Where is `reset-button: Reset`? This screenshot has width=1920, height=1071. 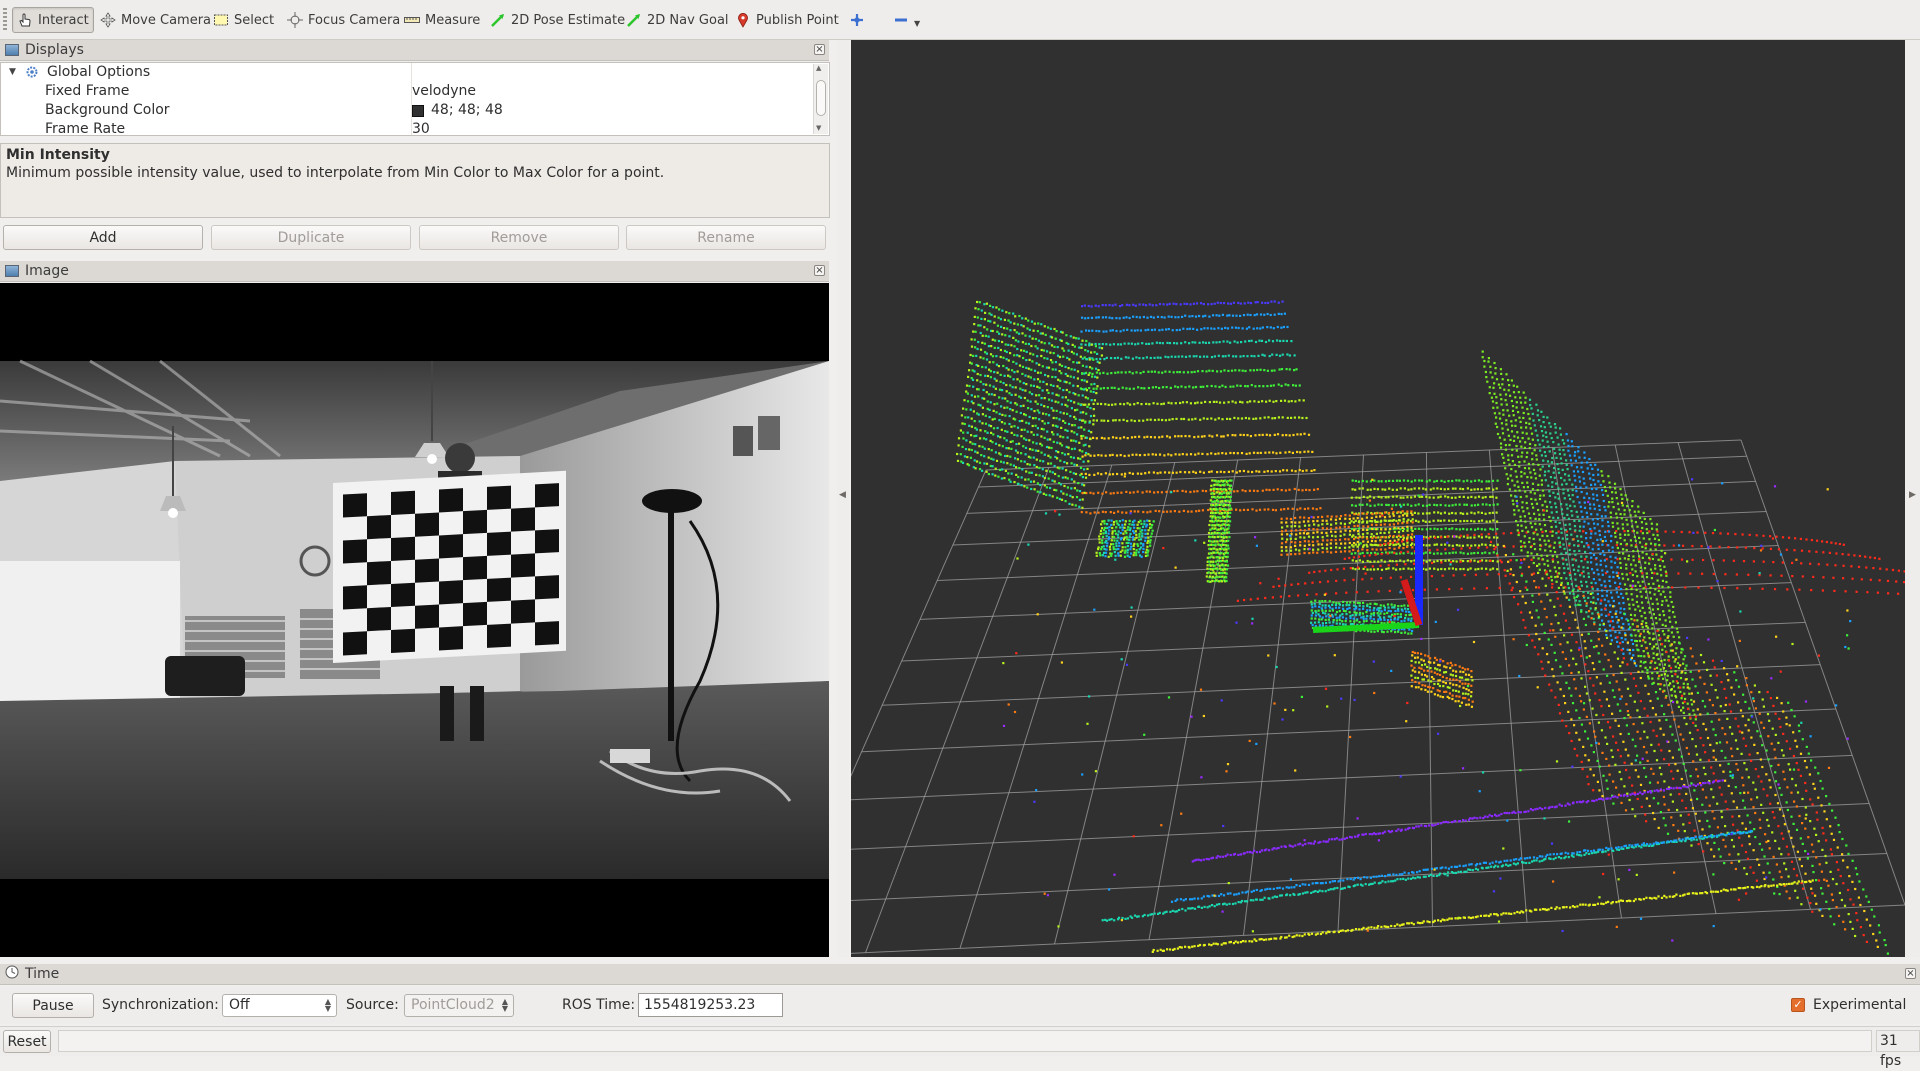
reset-button: Reset is located at coordinates (27, 1041).